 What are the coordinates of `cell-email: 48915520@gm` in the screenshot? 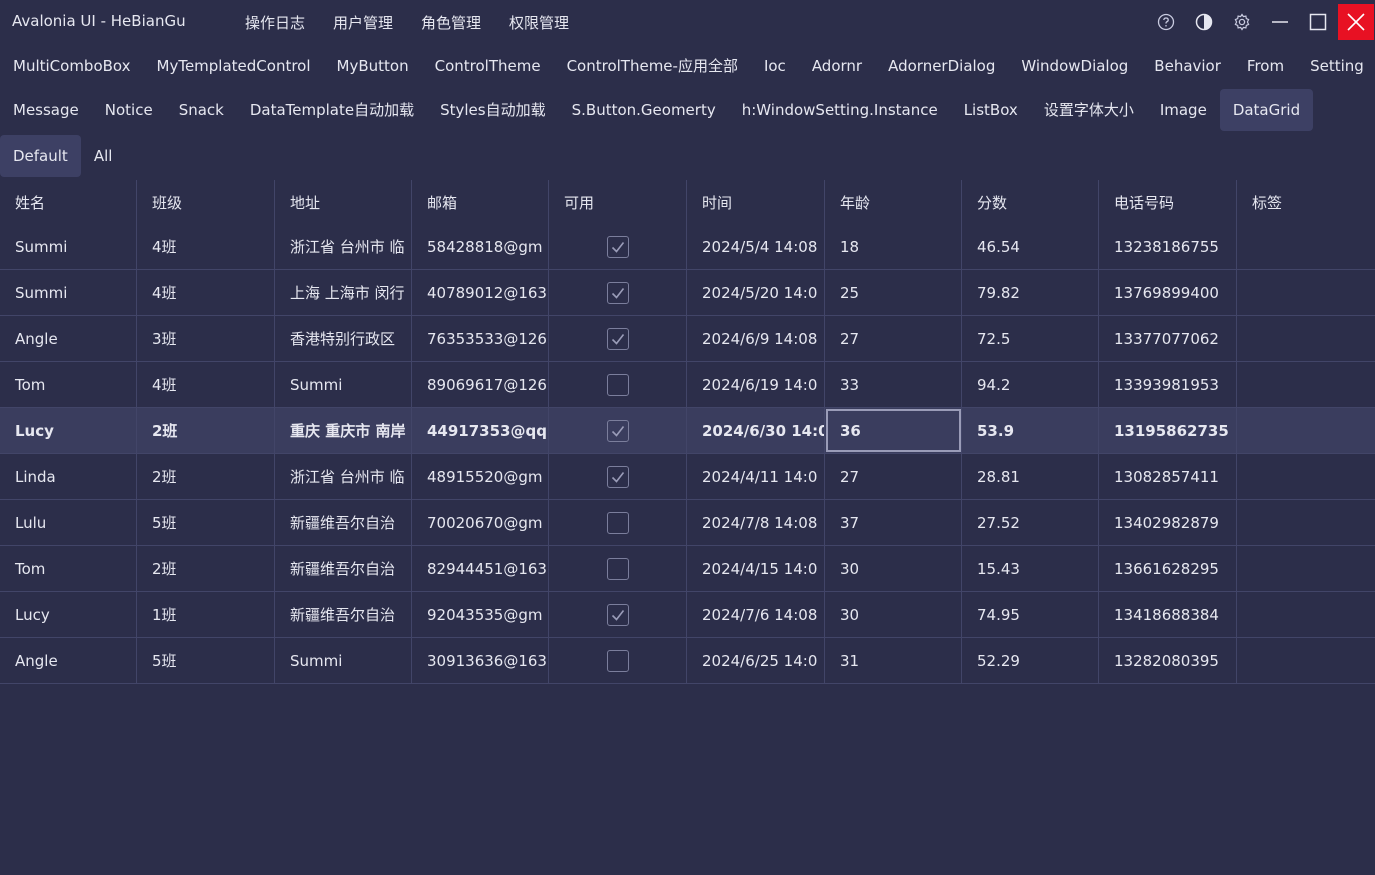 It's located at (480, 476).